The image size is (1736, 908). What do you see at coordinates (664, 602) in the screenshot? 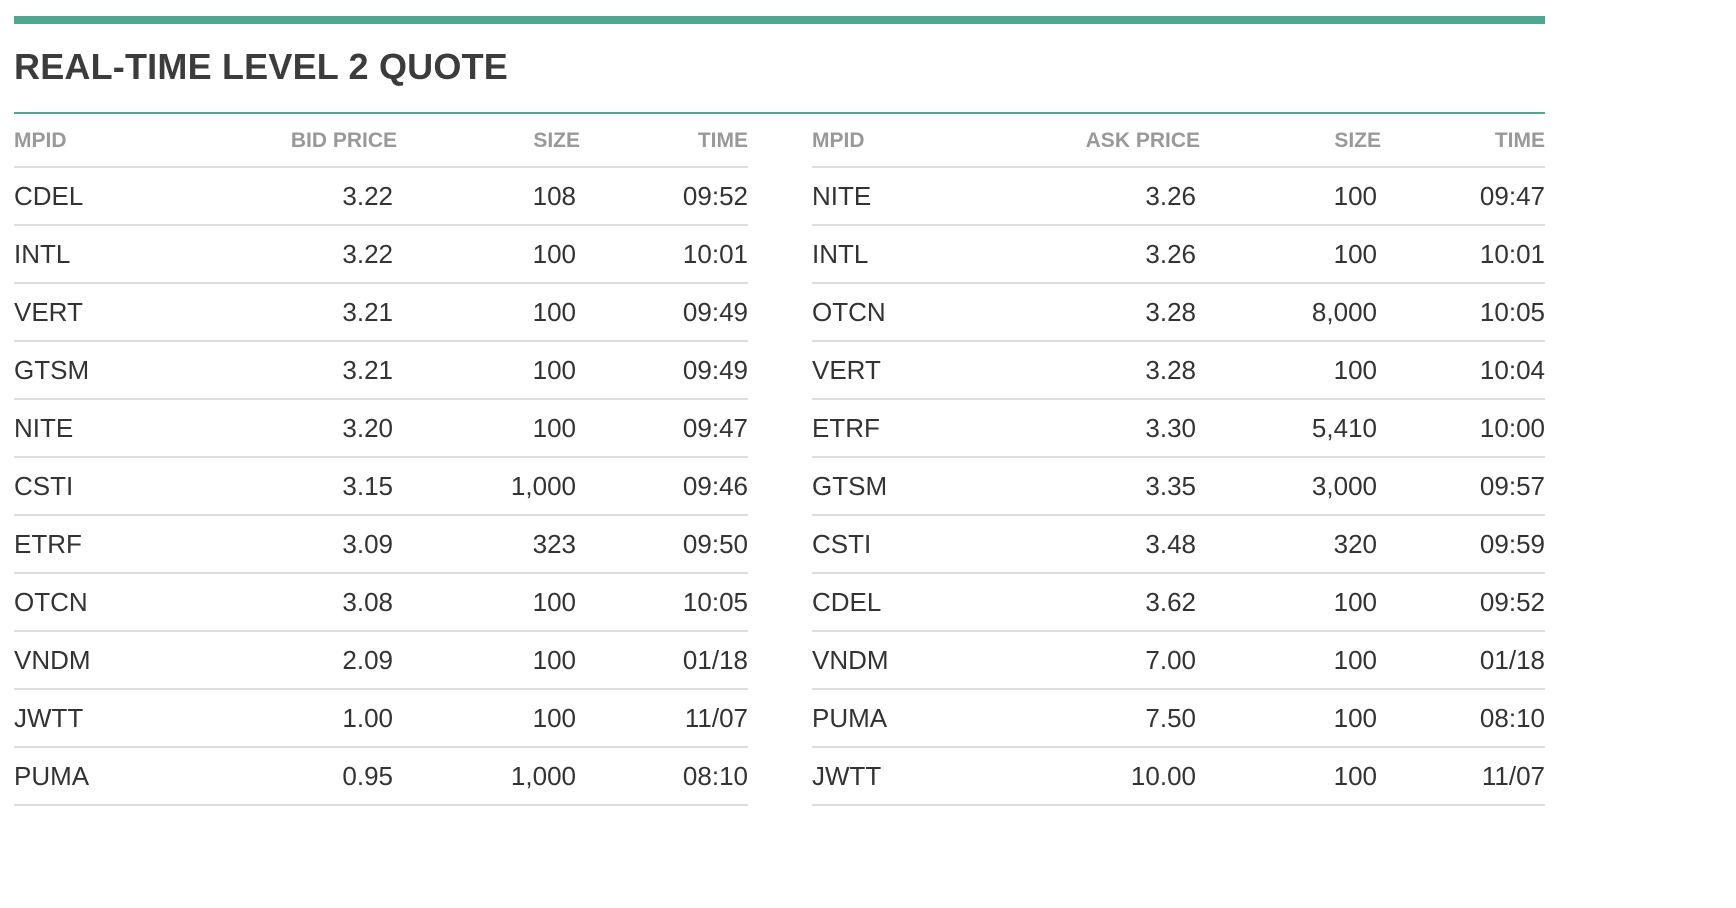
I see `bid-time-cell: 10:05` at bounding box center [664, 602].